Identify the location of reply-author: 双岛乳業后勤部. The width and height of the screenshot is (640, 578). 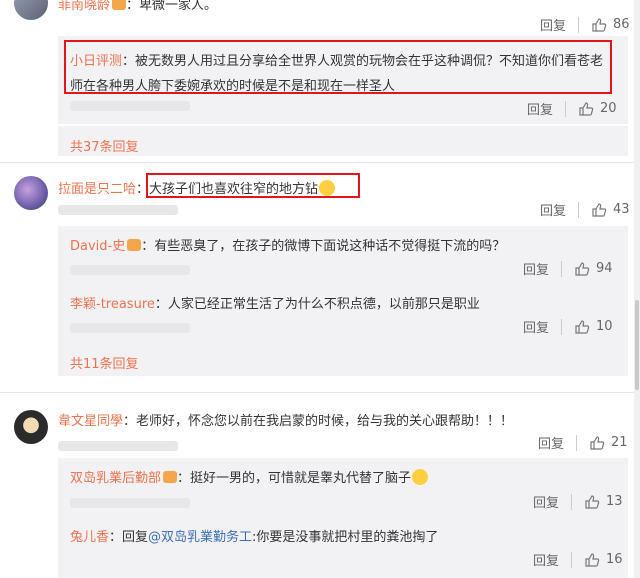
(115, 478).